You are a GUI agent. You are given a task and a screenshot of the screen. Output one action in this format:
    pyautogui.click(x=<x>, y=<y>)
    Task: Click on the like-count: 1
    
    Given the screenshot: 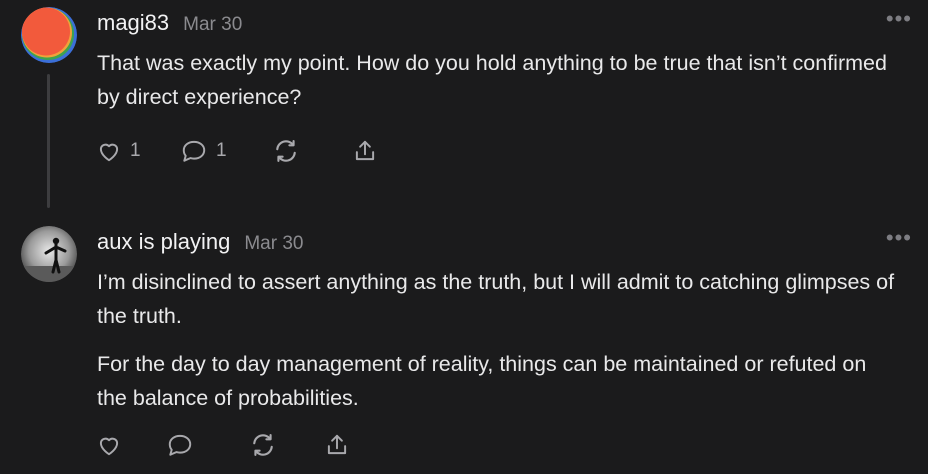 What is the action you would take?
    pyautogui.click(x=135, y=150)
    